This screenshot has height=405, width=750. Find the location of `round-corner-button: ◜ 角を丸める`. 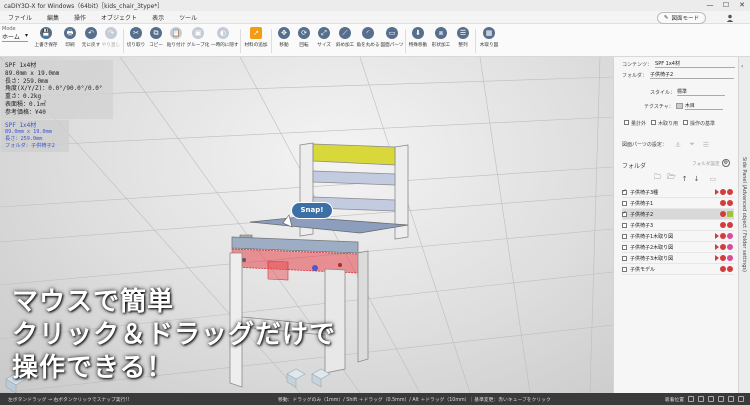

round-corner-button: ◜ 角を丸める is located at coordinates (368, 41).